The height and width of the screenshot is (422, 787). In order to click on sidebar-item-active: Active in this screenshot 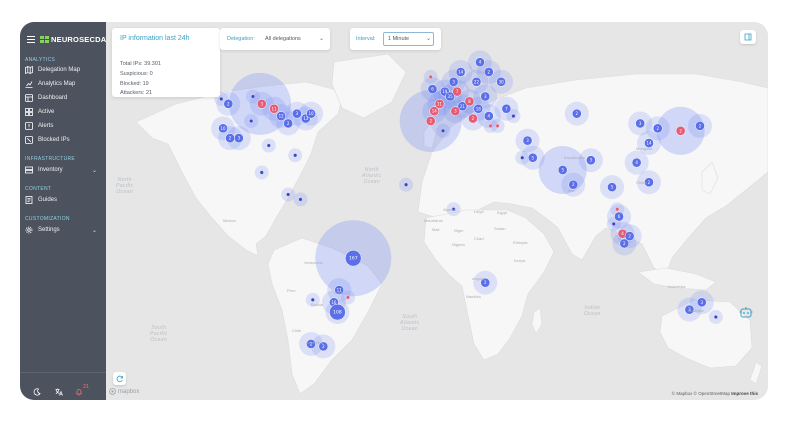, I will do `click(63, 112)`.